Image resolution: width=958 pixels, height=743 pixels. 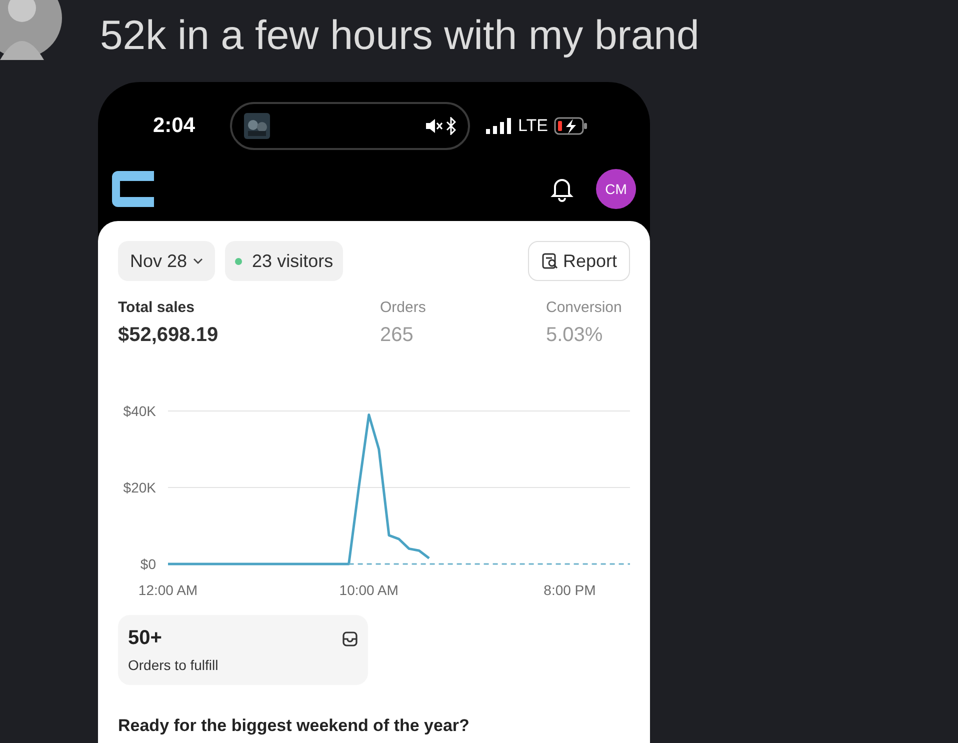 What do you see at coordinates (139, 488) in the screenshot?
I see `y-tick-label: $20K` at bounding box center [139, 488].